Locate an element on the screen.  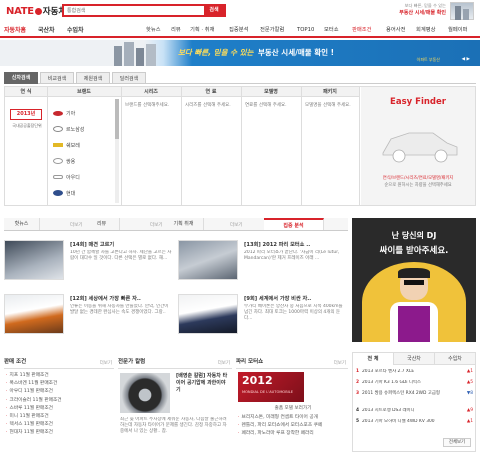
nav-item-motorshow: 모터쇼 is located at coordinates (331, 30).